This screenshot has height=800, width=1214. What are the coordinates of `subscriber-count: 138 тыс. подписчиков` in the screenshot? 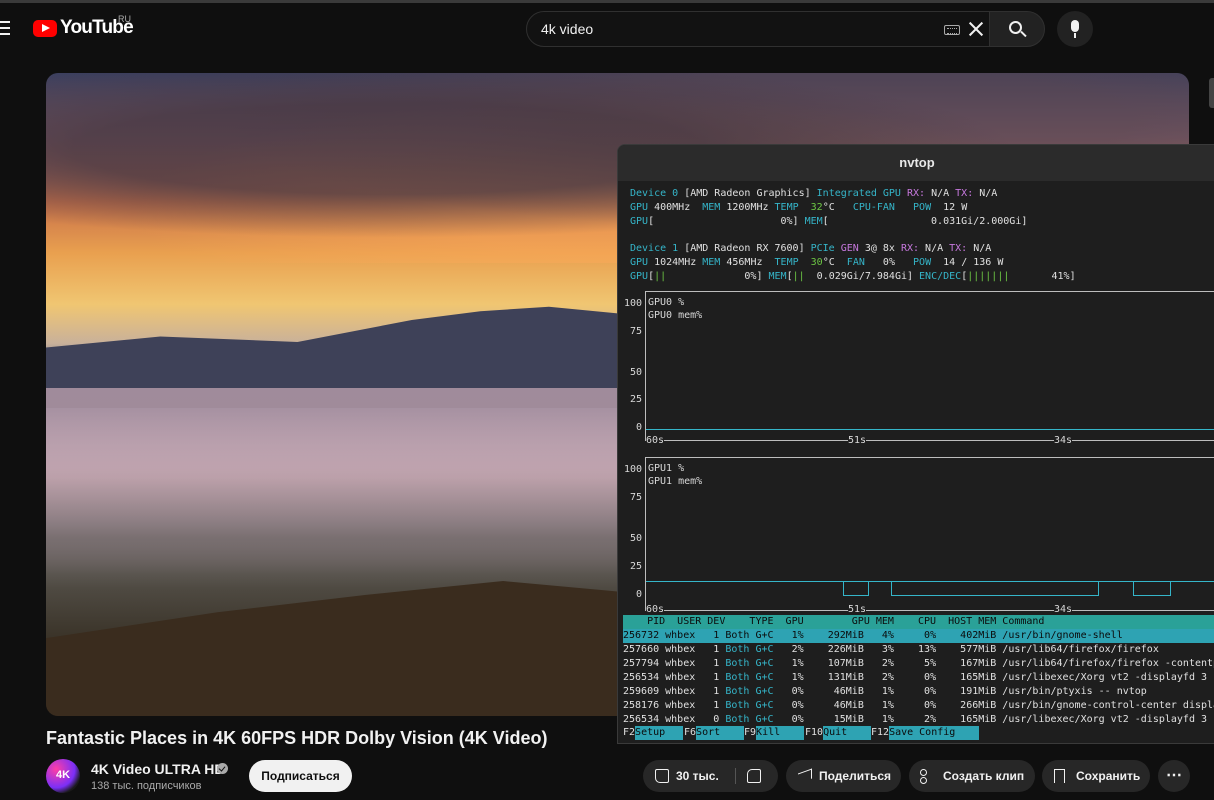 It's located at (146, 786).